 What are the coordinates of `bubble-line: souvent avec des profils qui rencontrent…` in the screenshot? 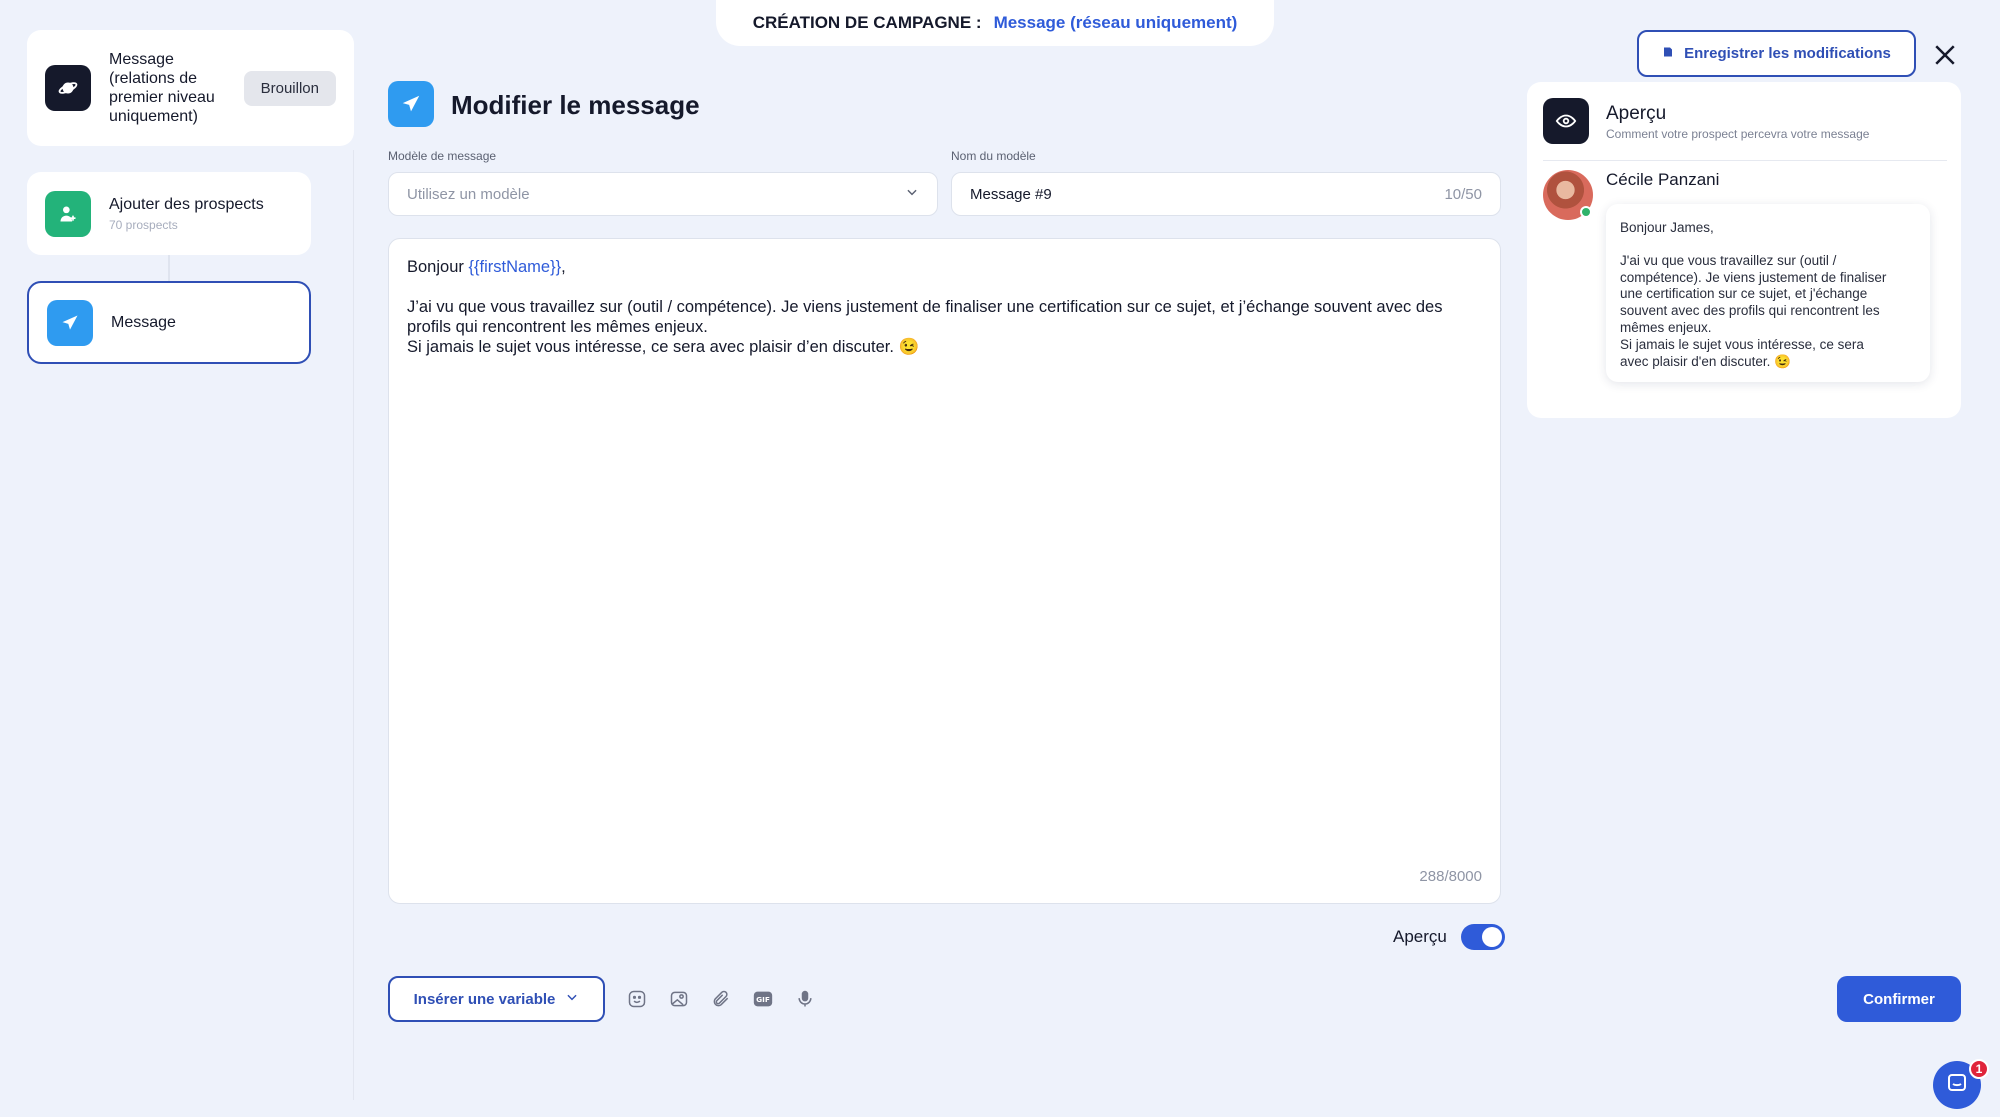 It's located at (1750, 311).